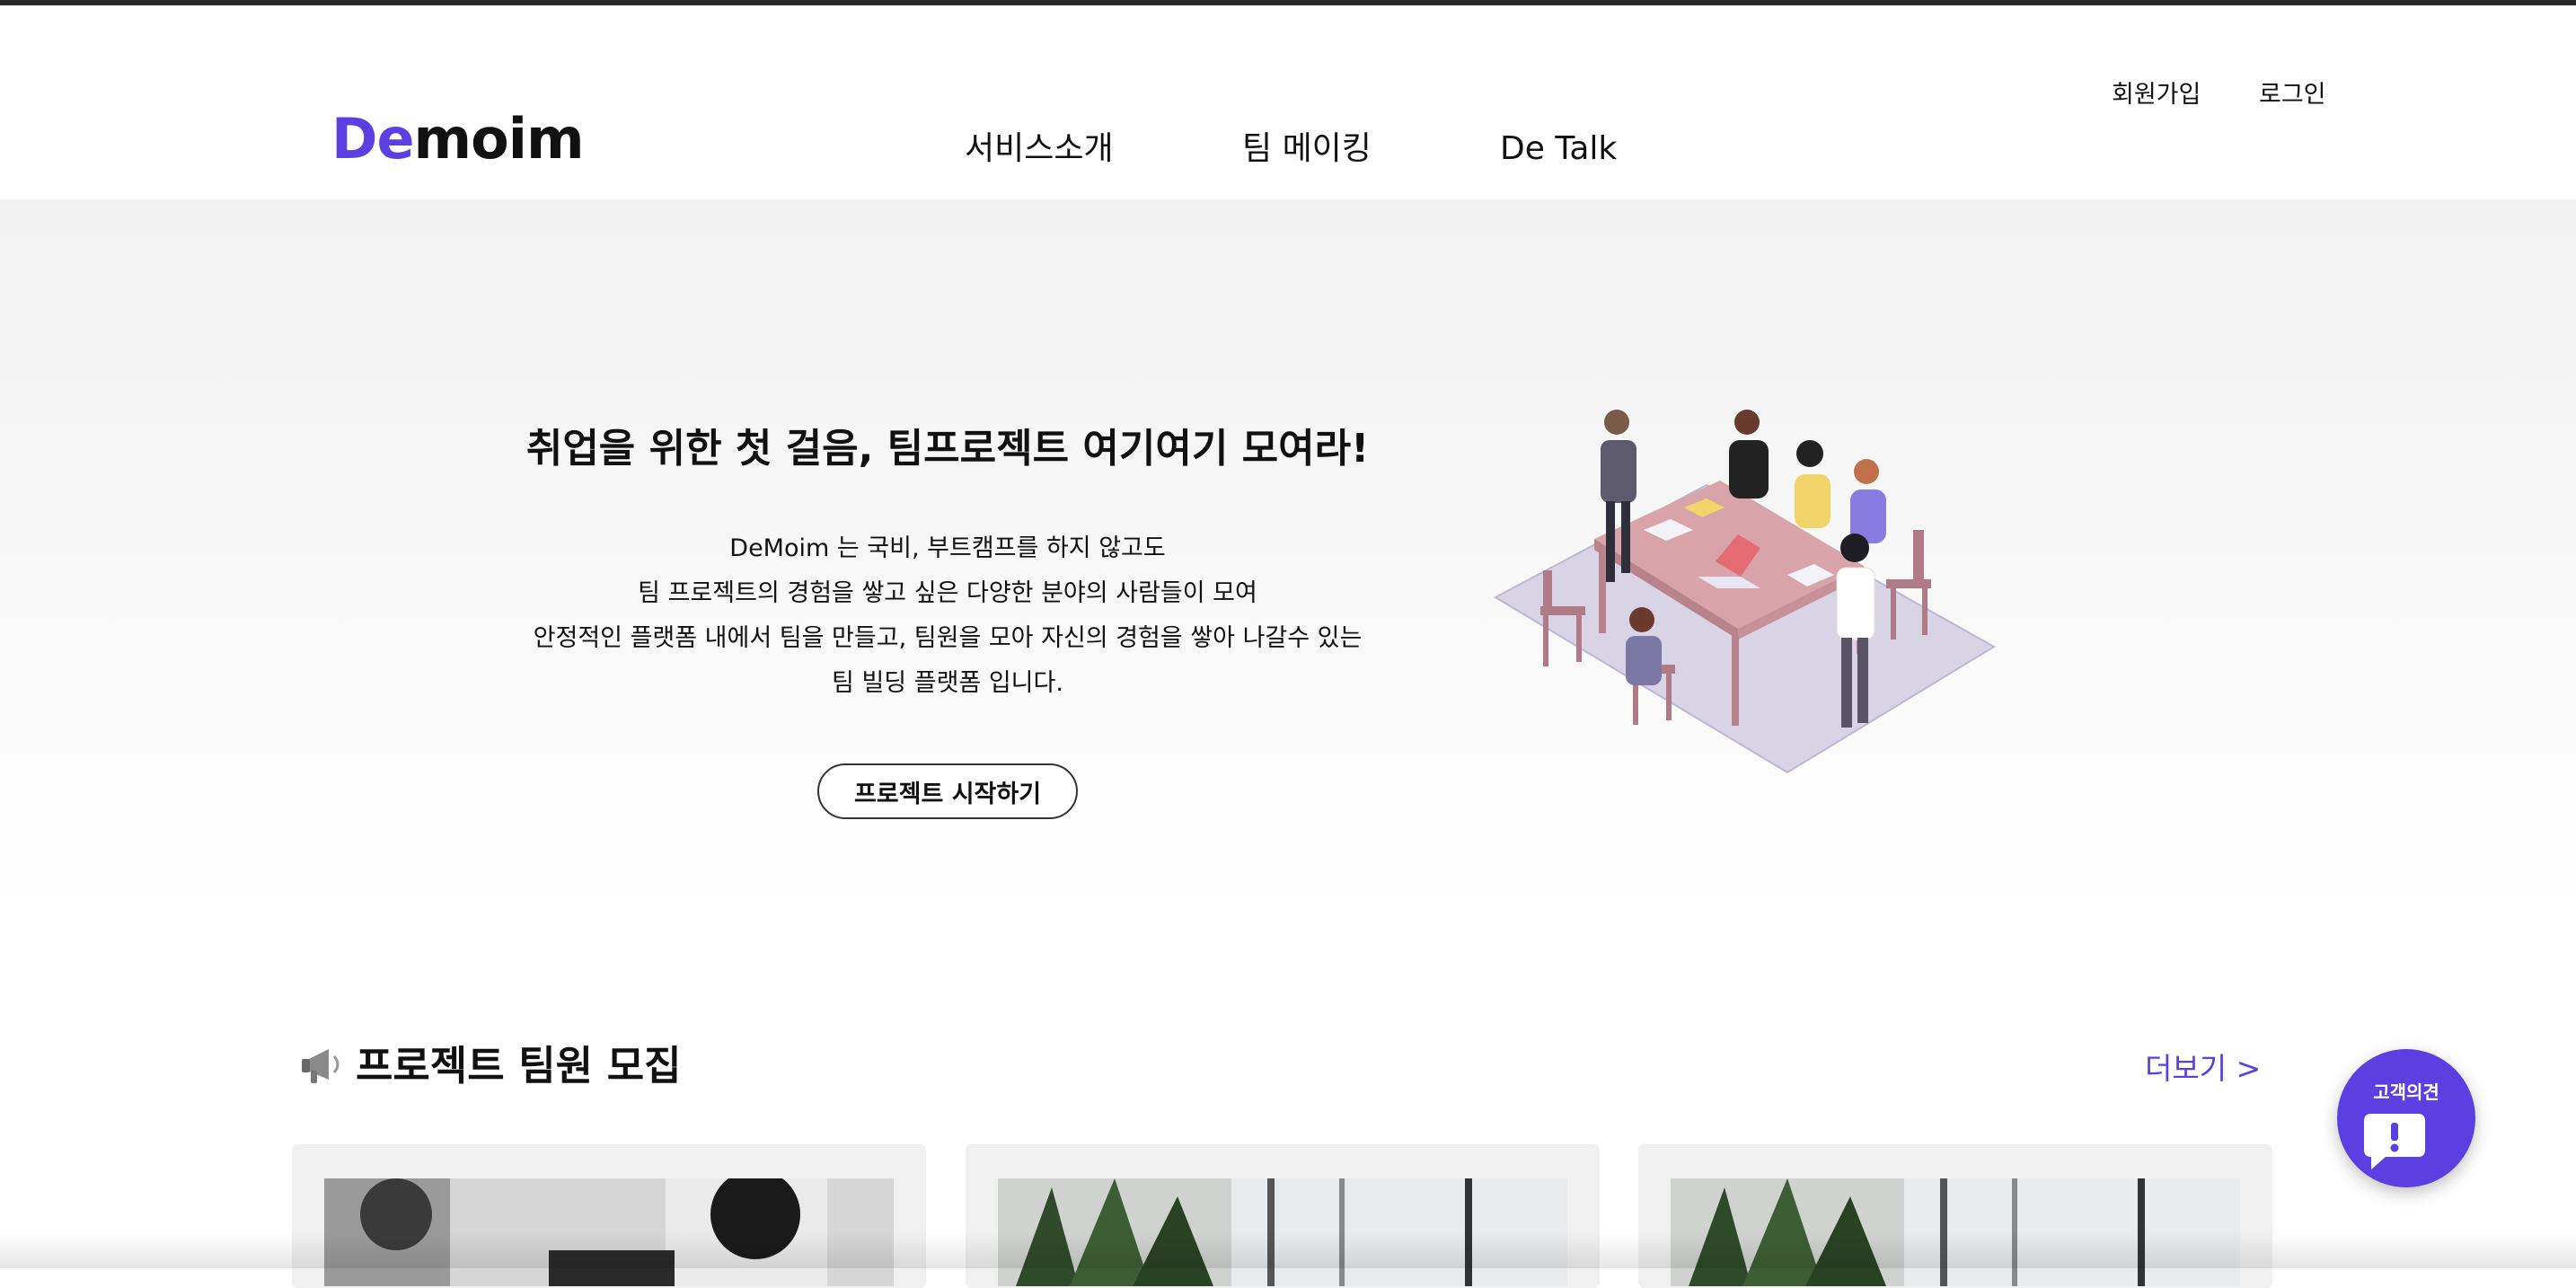  Describe the element at coordinates (2156, 95) in the screenshot. I see `signup-link: 회원가입` at that location.